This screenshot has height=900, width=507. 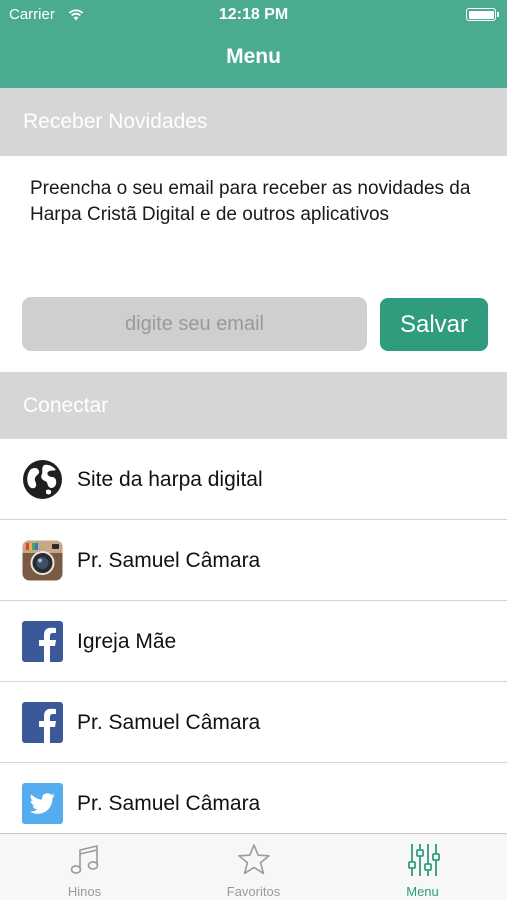 I want to click on navigation-header: Carrier 12:18 PM Menu, so click(x=253, y=44).